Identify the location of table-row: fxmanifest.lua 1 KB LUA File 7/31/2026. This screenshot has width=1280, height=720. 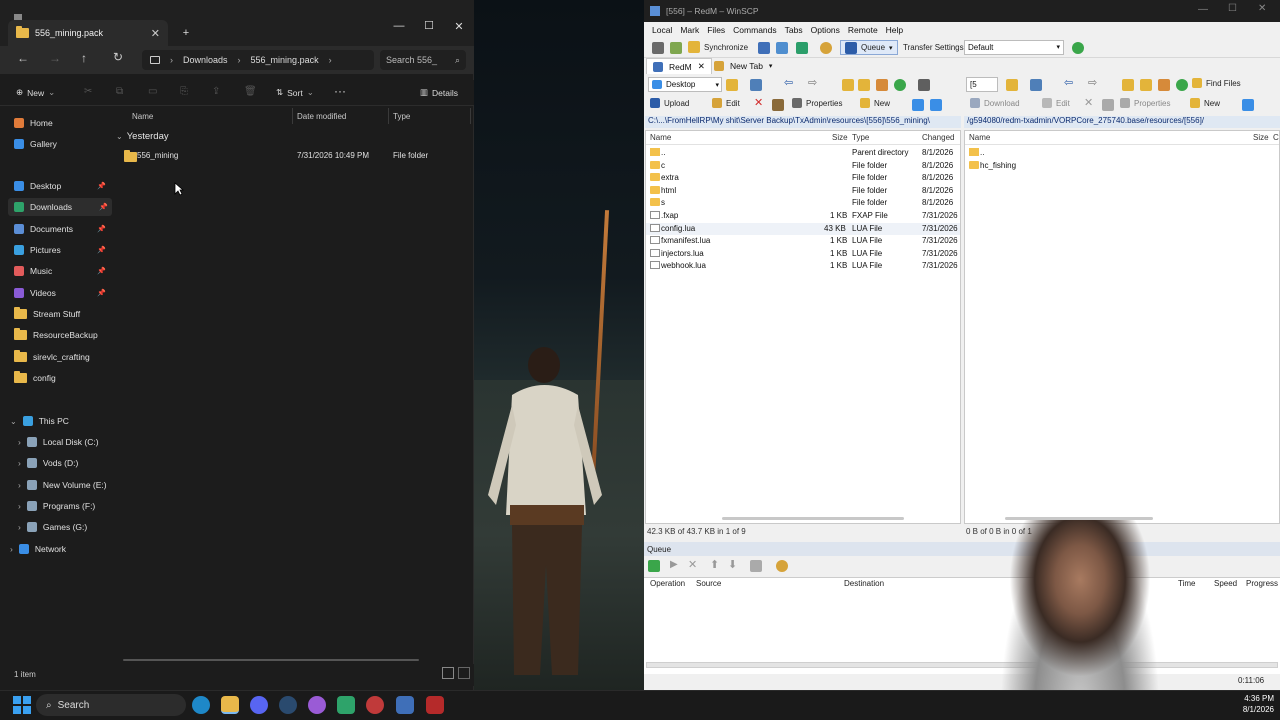
(803, 241).